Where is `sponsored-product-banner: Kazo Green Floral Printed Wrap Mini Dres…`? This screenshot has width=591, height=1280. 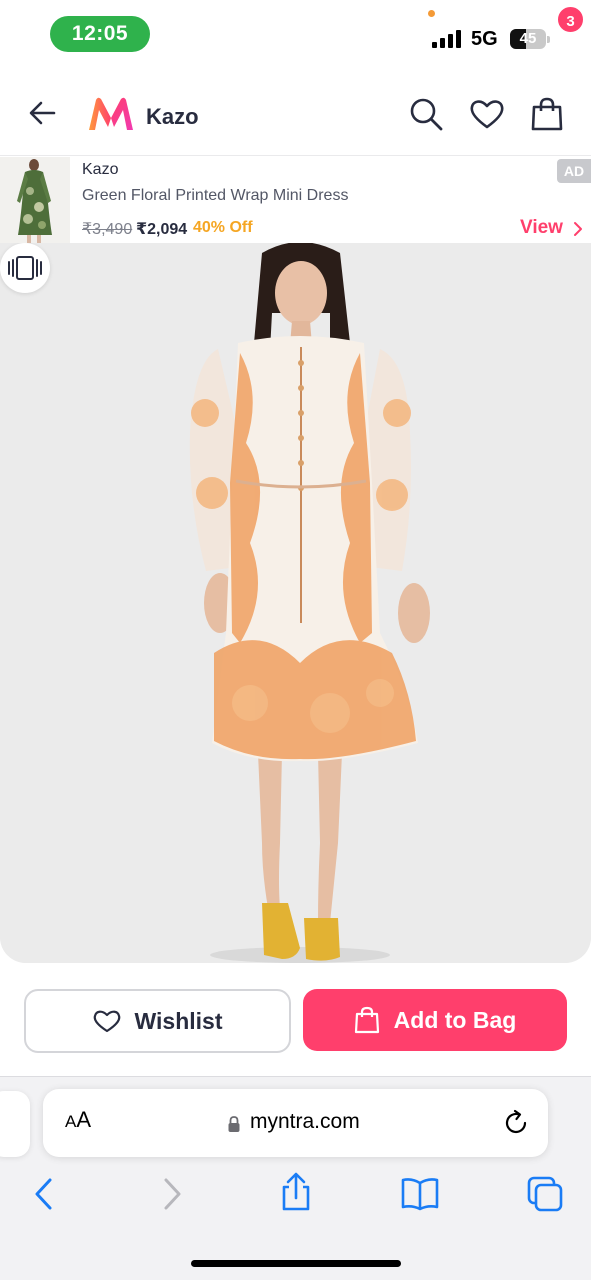
sponsored-product-banner: Kazo Green Floral Printed Wrap Mini Dres… is located at coordinates (295, 200).